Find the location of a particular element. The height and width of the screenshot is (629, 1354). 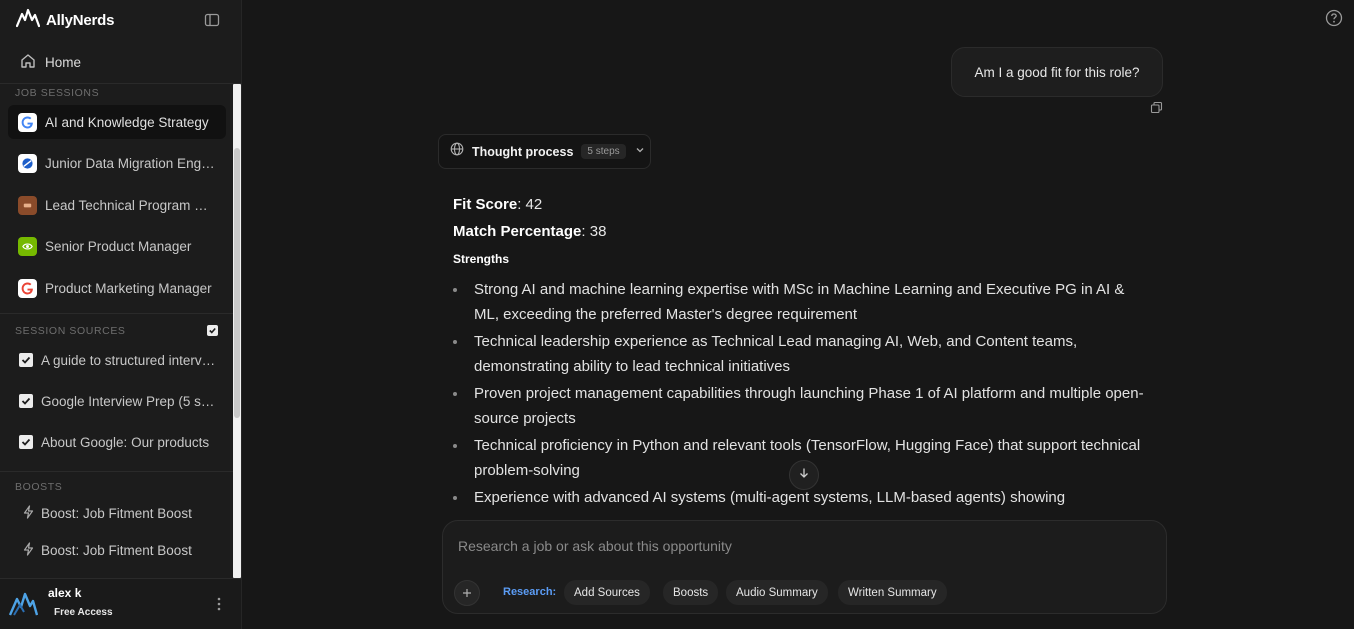

job-session-label: Senior Product Manager is located at coordinates (118, 246).